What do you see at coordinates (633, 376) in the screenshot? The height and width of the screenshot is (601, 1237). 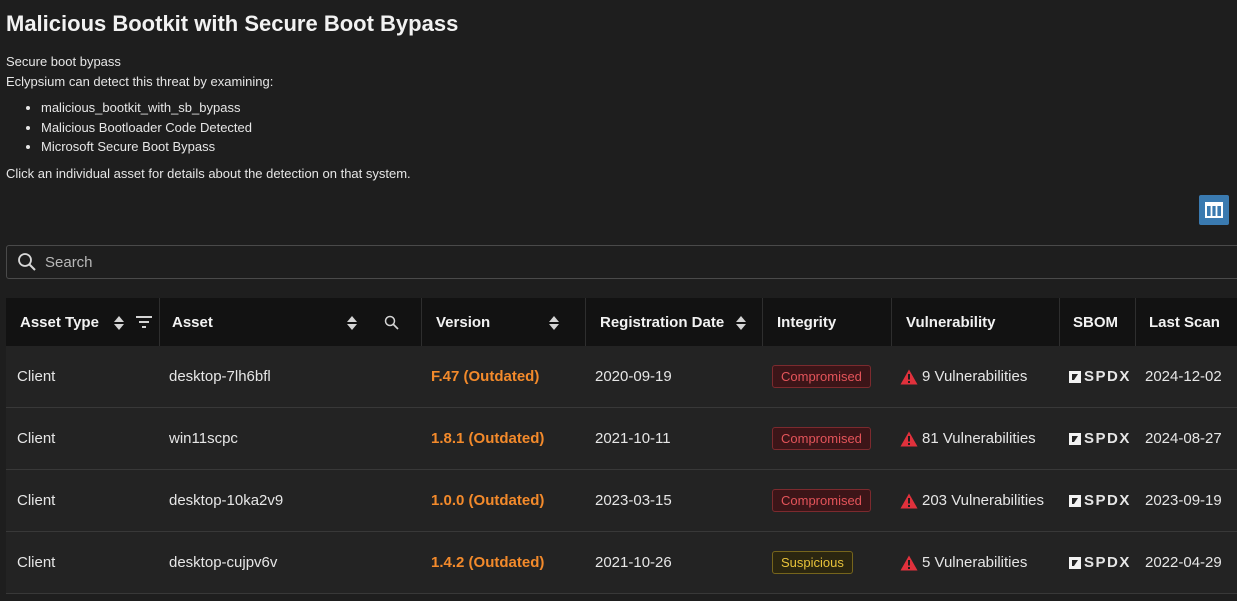 I see `registration-date-cell: 2020-09-19` at bounding box center [633, 376].